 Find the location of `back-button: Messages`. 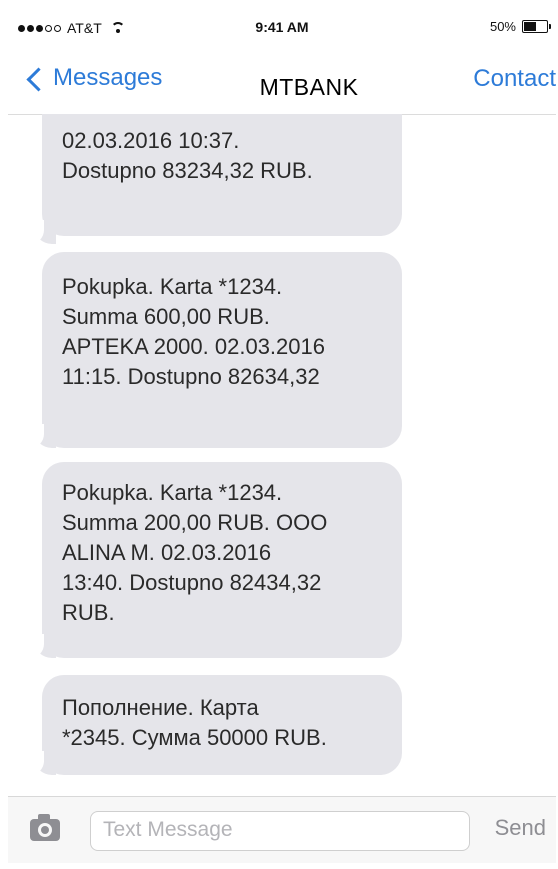

back-button: Messages is located at coordinates (94, 78).